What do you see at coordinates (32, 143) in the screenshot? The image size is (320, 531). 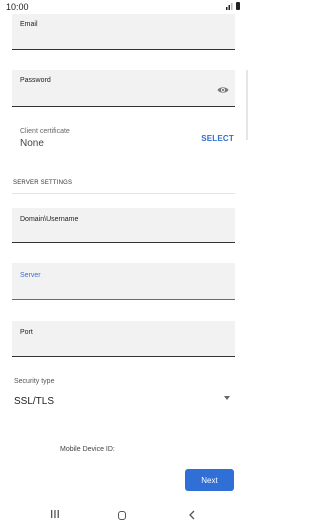 I see `client-certificate-value: None` at bounding box center [32, 143].